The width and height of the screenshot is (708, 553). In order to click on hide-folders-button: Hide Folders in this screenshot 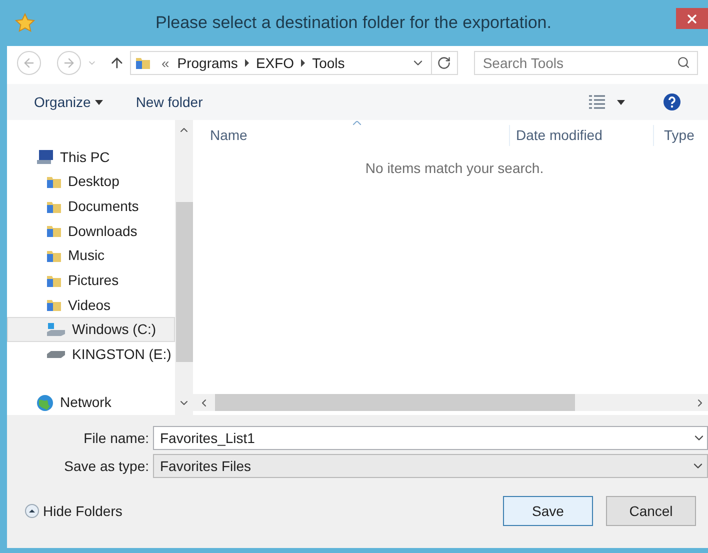, I will do `click(73, 511)`.